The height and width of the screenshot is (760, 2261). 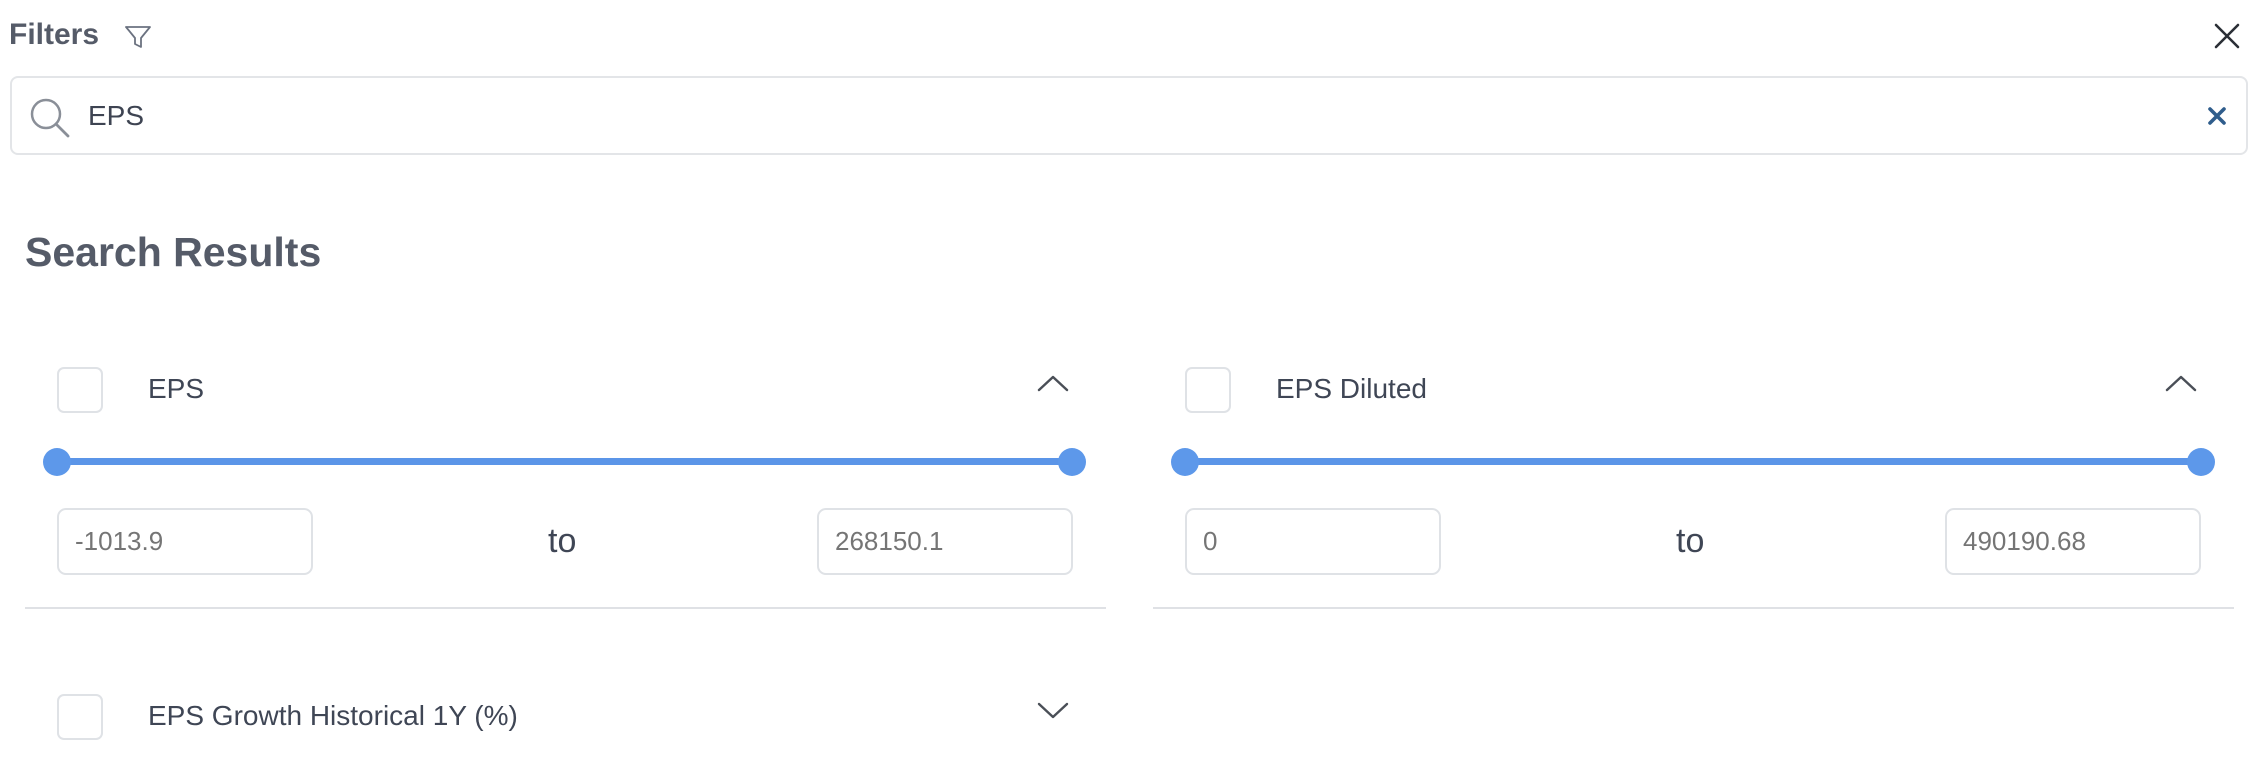 I want to click on close-x-icon, so click(x=2227, y=36).